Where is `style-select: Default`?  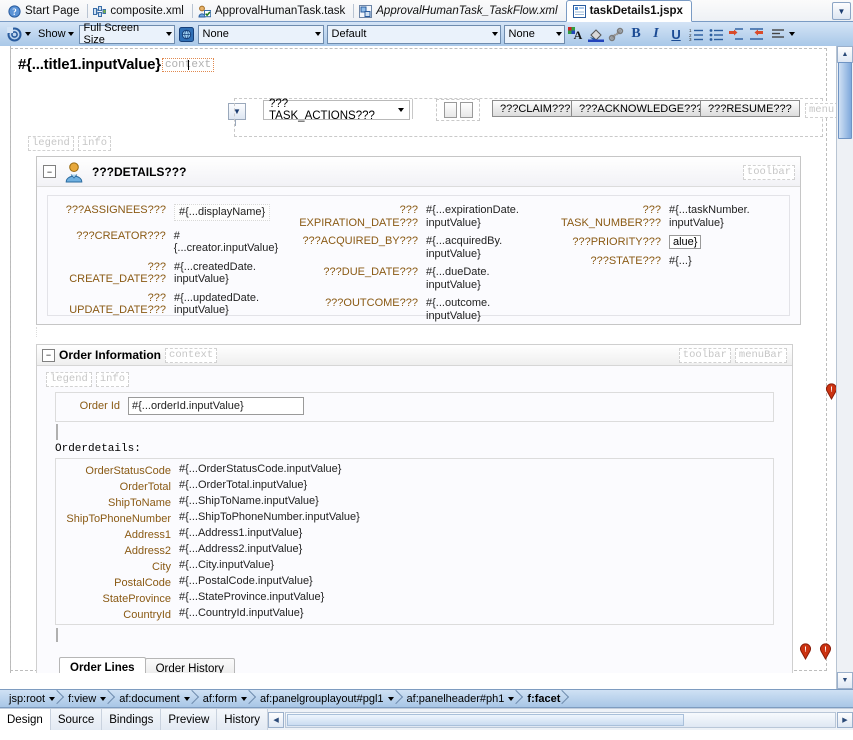
style-select: Default is located at coordinates (413, 34).